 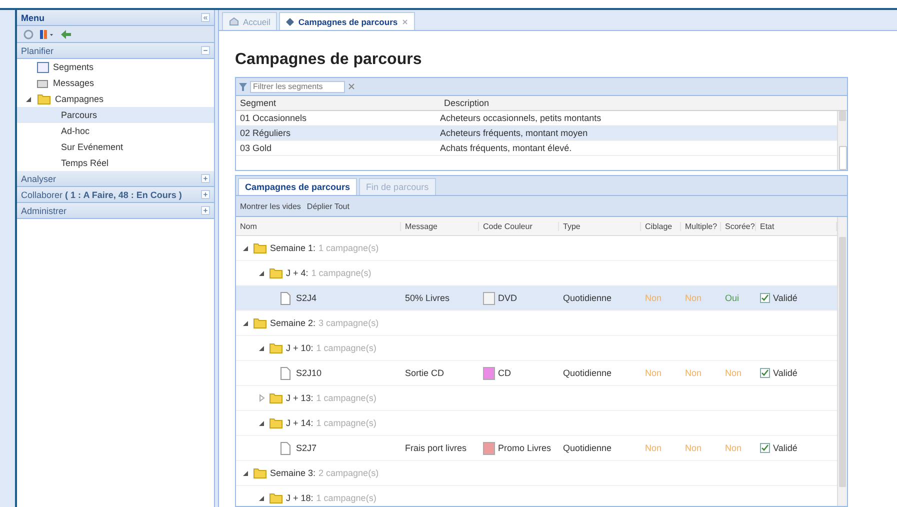 I want to click on section-title: Analyser, so click(x=38, y=179).